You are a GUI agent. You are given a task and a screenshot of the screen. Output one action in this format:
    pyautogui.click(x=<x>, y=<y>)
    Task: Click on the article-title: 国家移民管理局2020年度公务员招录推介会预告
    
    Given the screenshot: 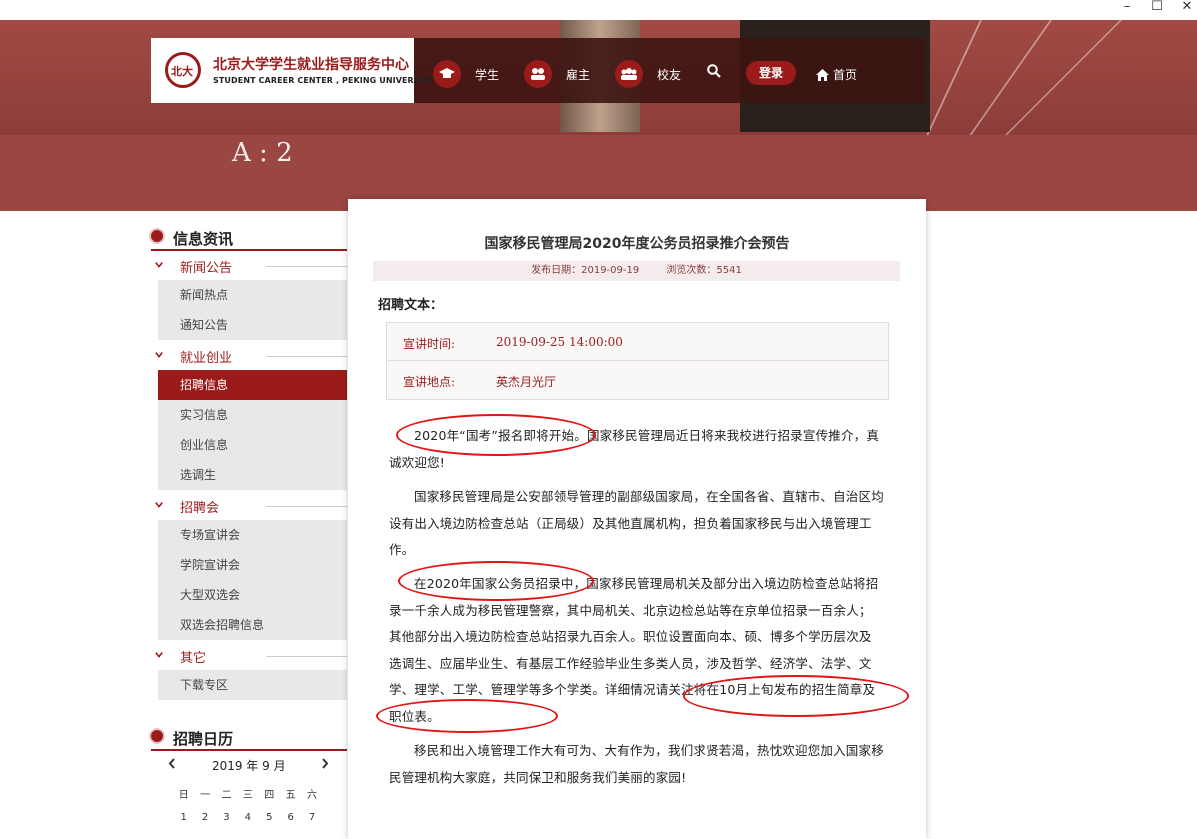 What is the action you would take?
    pyautogui.click(x=637, y=244)
    